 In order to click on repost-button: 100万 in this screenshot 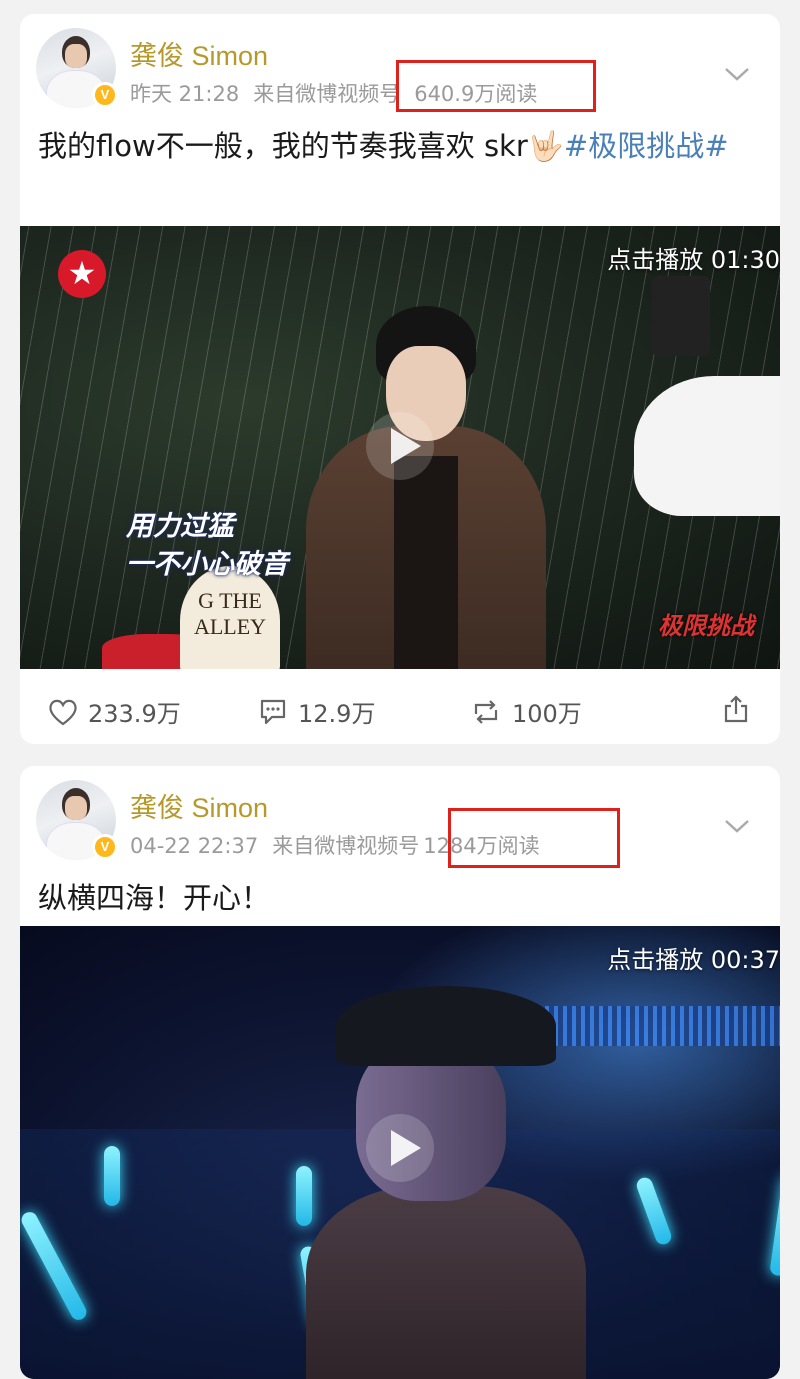, I will do `click(526, 711)`.